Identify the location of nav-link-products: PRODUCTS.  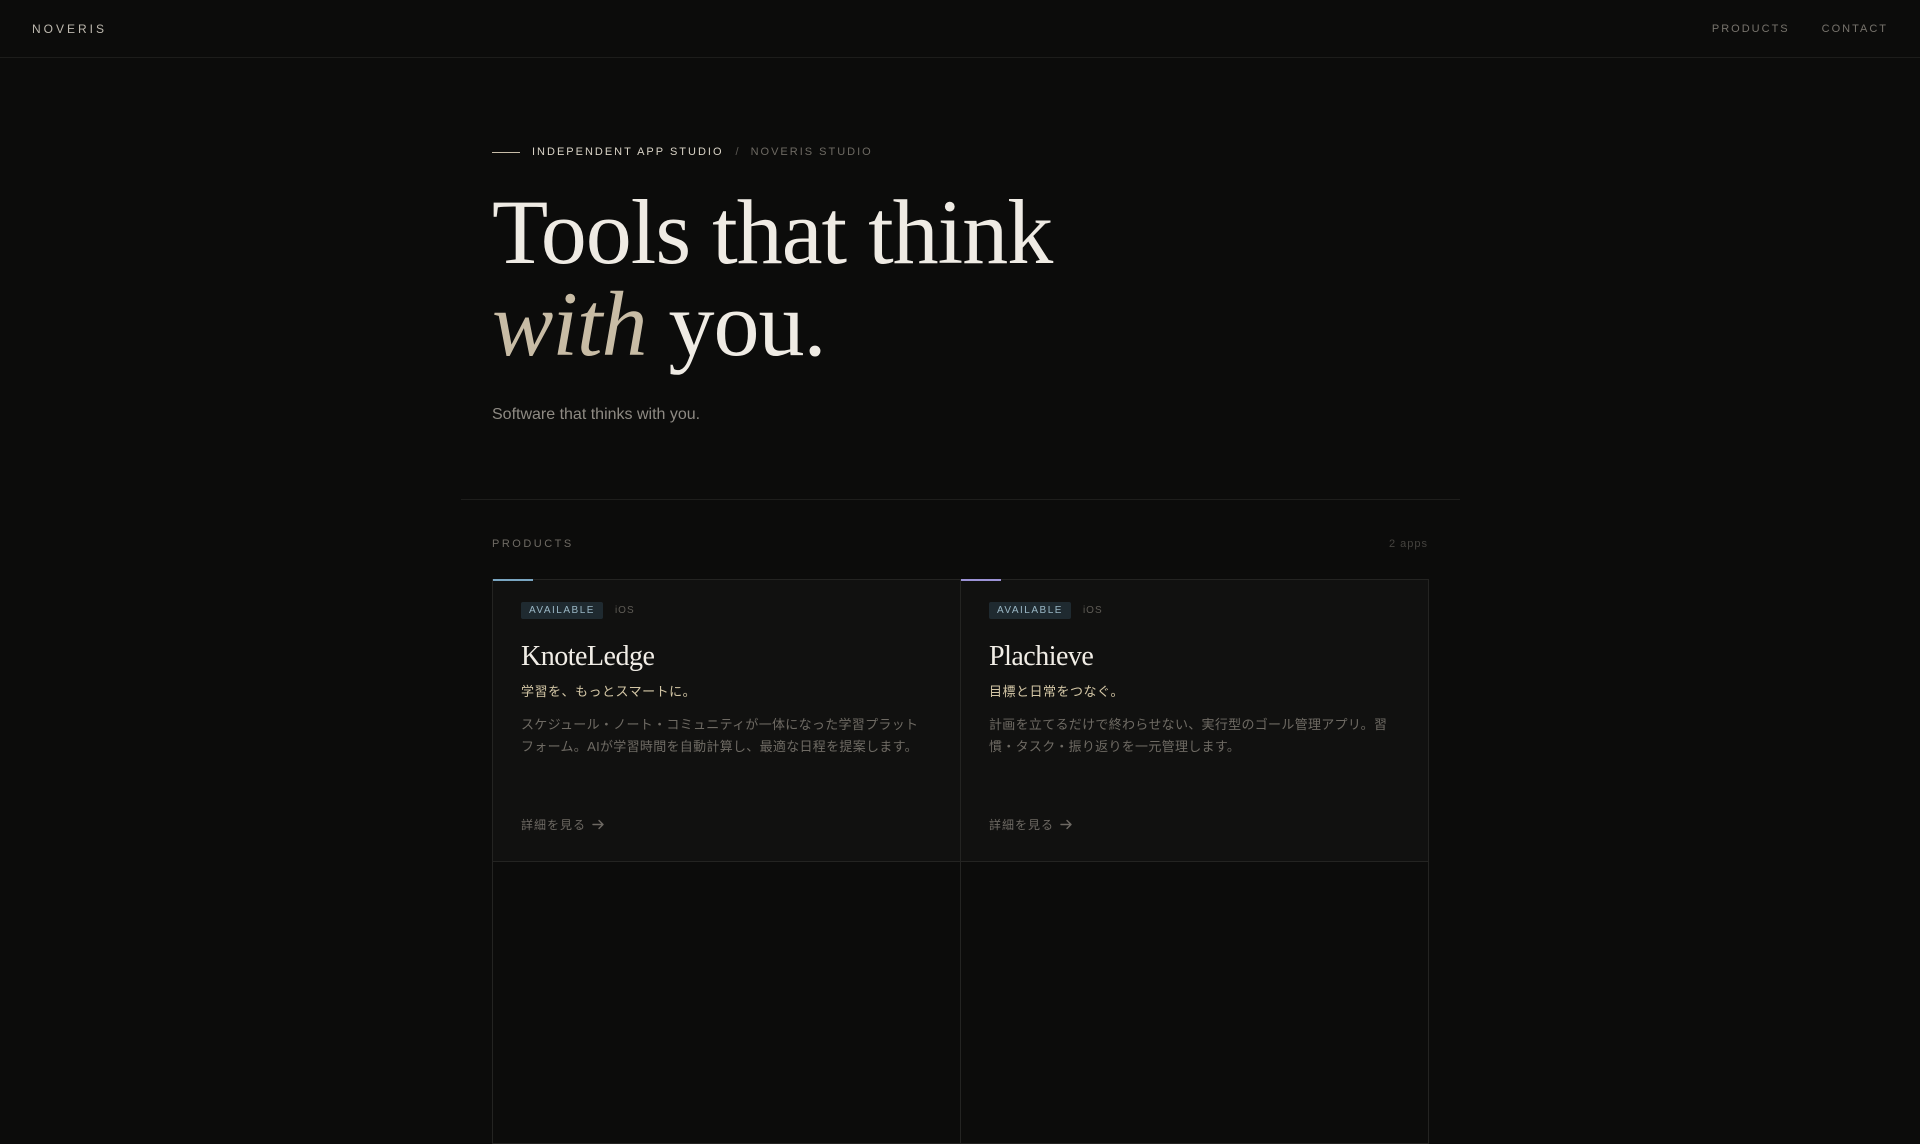
(1751, 29).